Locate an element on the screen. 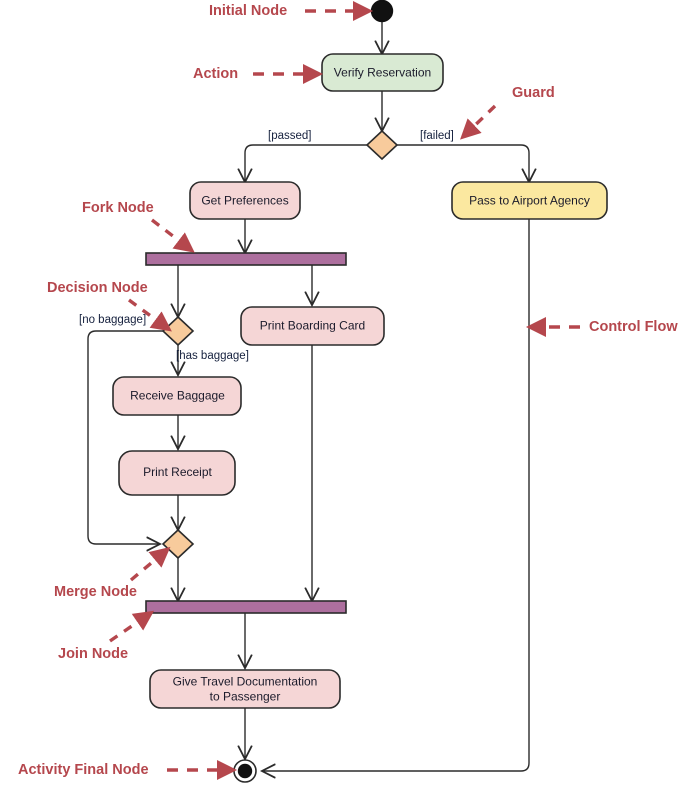 This screenshot has width=681, height=785. annotation-initial-node: Initial Node is located at coordinates (291, 11).